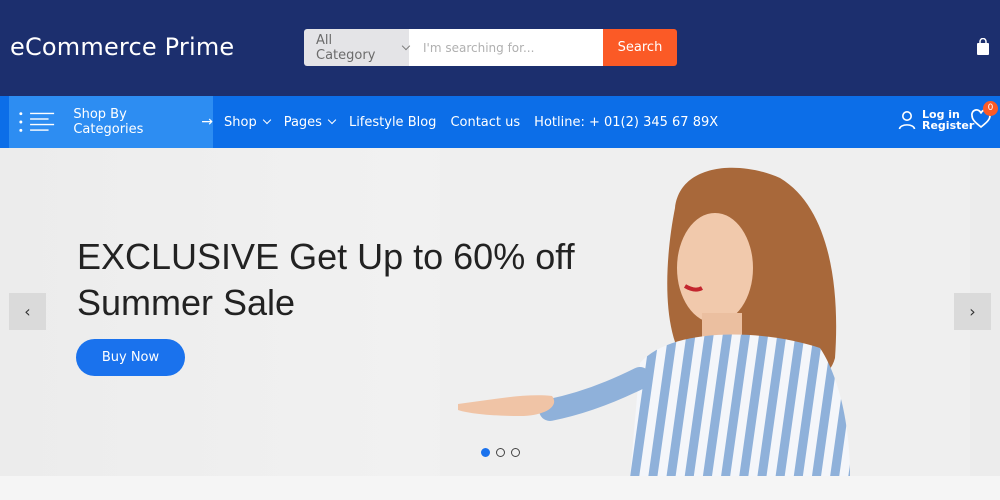  I want to click on nav-item-pages: Pages, so click(310, 122).